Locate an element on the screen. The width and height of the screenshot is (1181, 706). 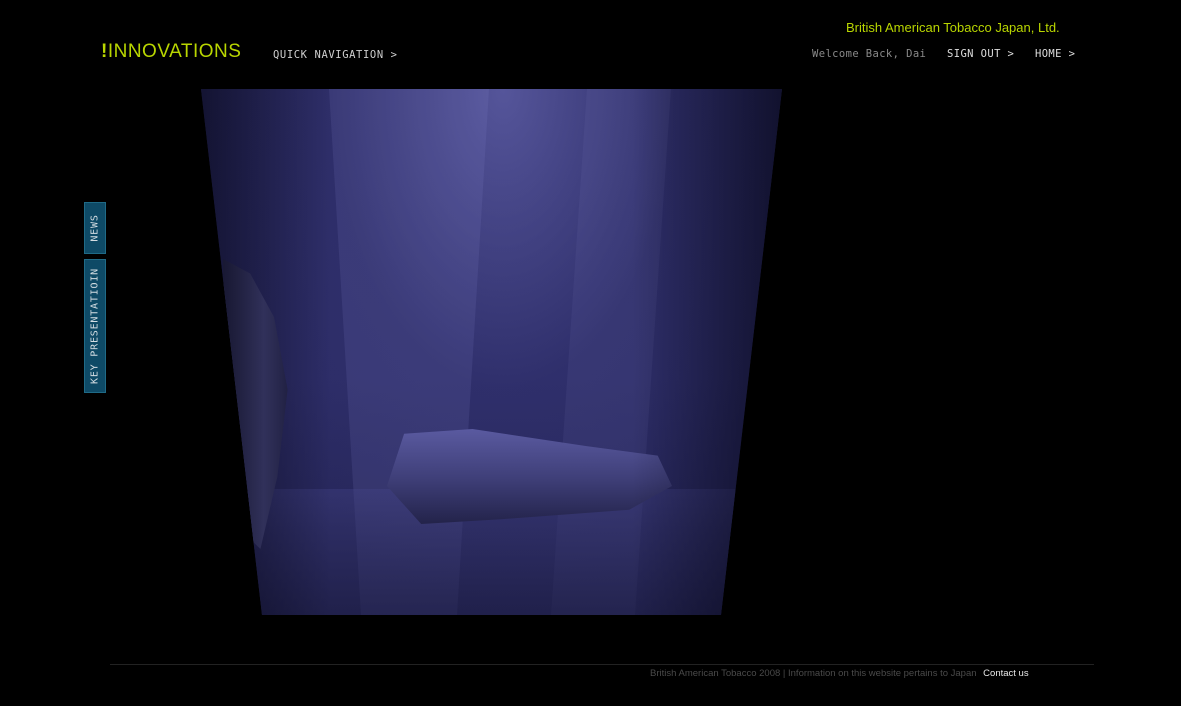
tab-news-label: NEWS is located at coordinates (95, 228).